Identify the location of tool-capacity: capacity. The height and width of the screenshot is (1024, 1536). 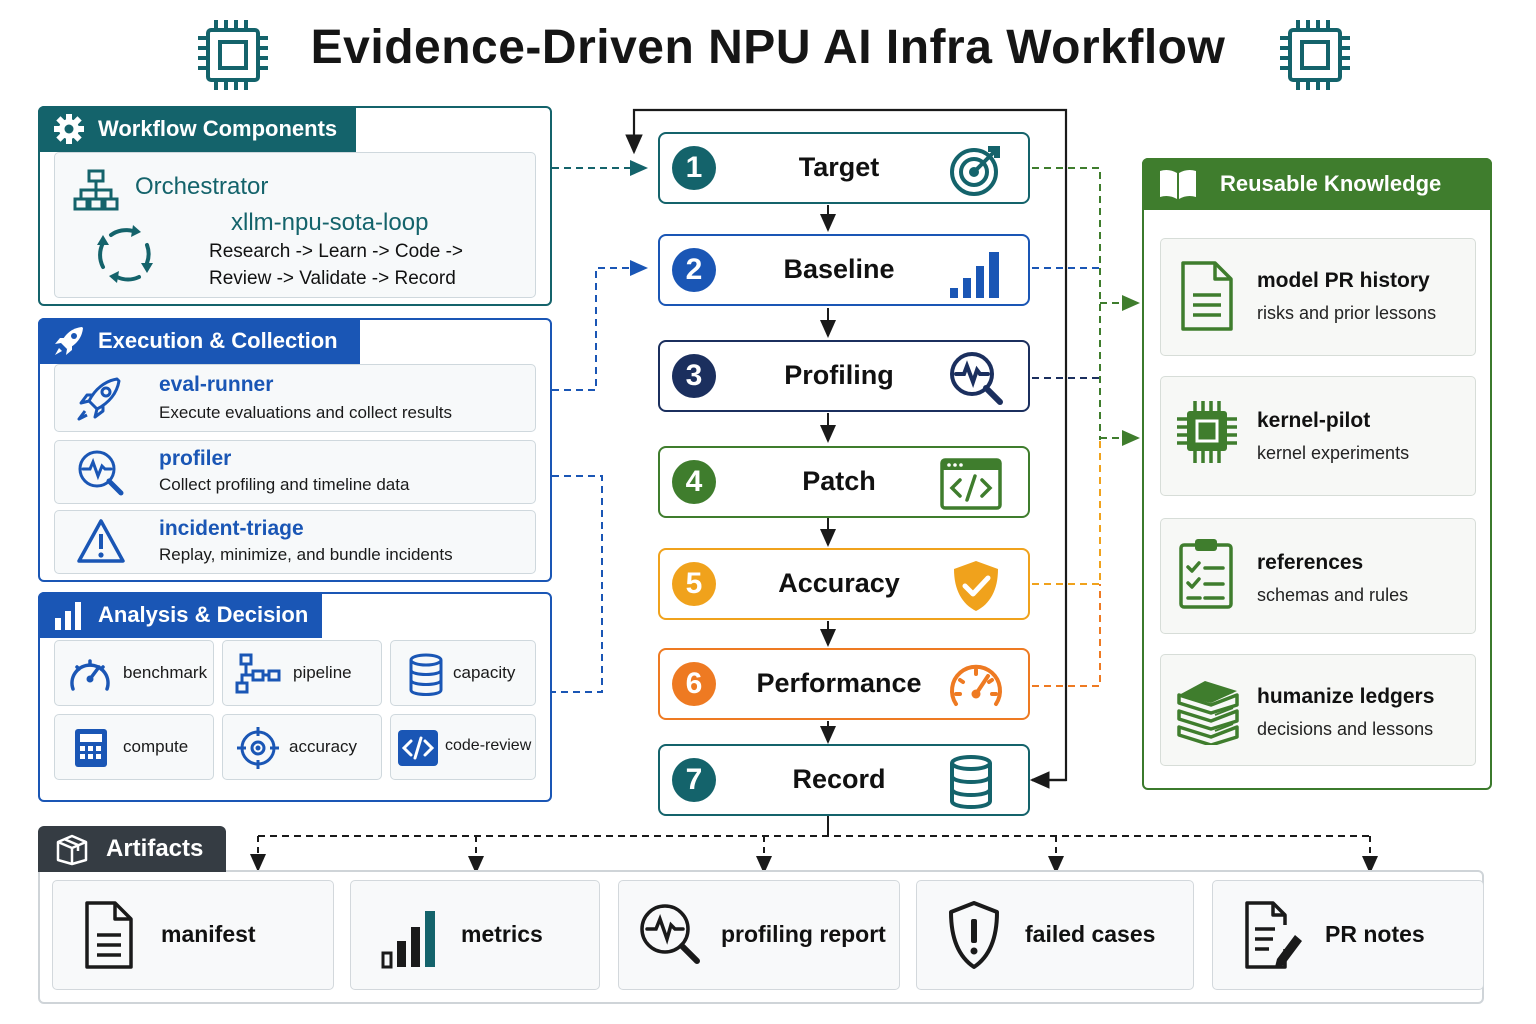
(463, 673).